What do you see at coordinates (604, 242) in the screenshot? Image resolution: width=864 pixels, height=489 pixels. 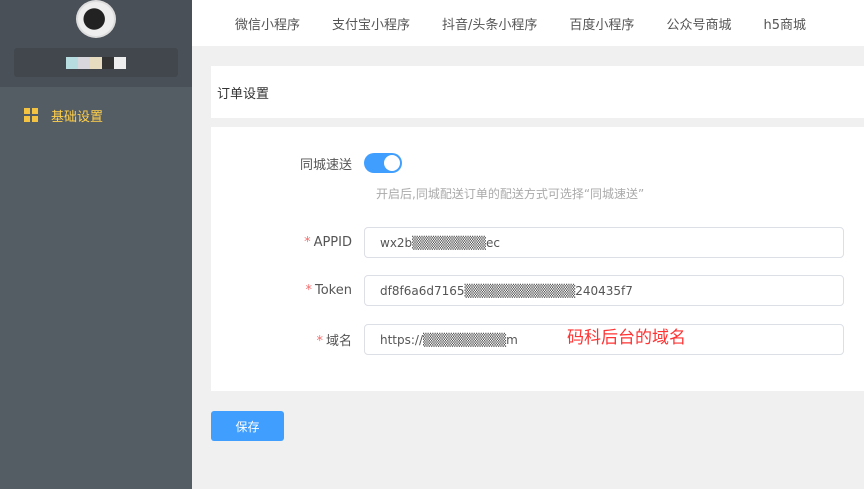 I see `appid-input: wx2b▒▒▒▒▒▒▒▒ec` at bounding box center [604, 242].